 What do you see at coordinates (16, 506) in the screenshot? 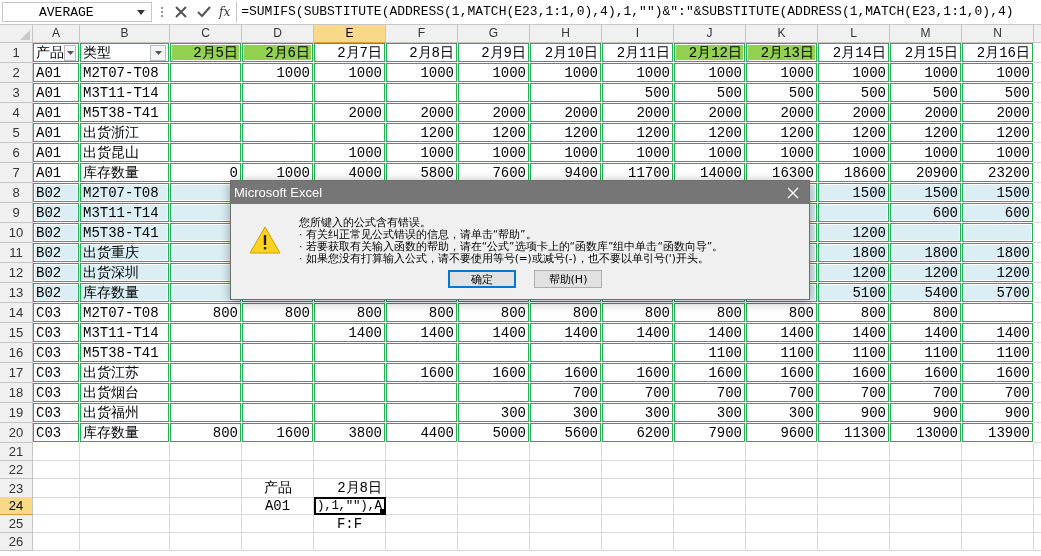
I see `row-header: 24` at bounding box center [16, 506].